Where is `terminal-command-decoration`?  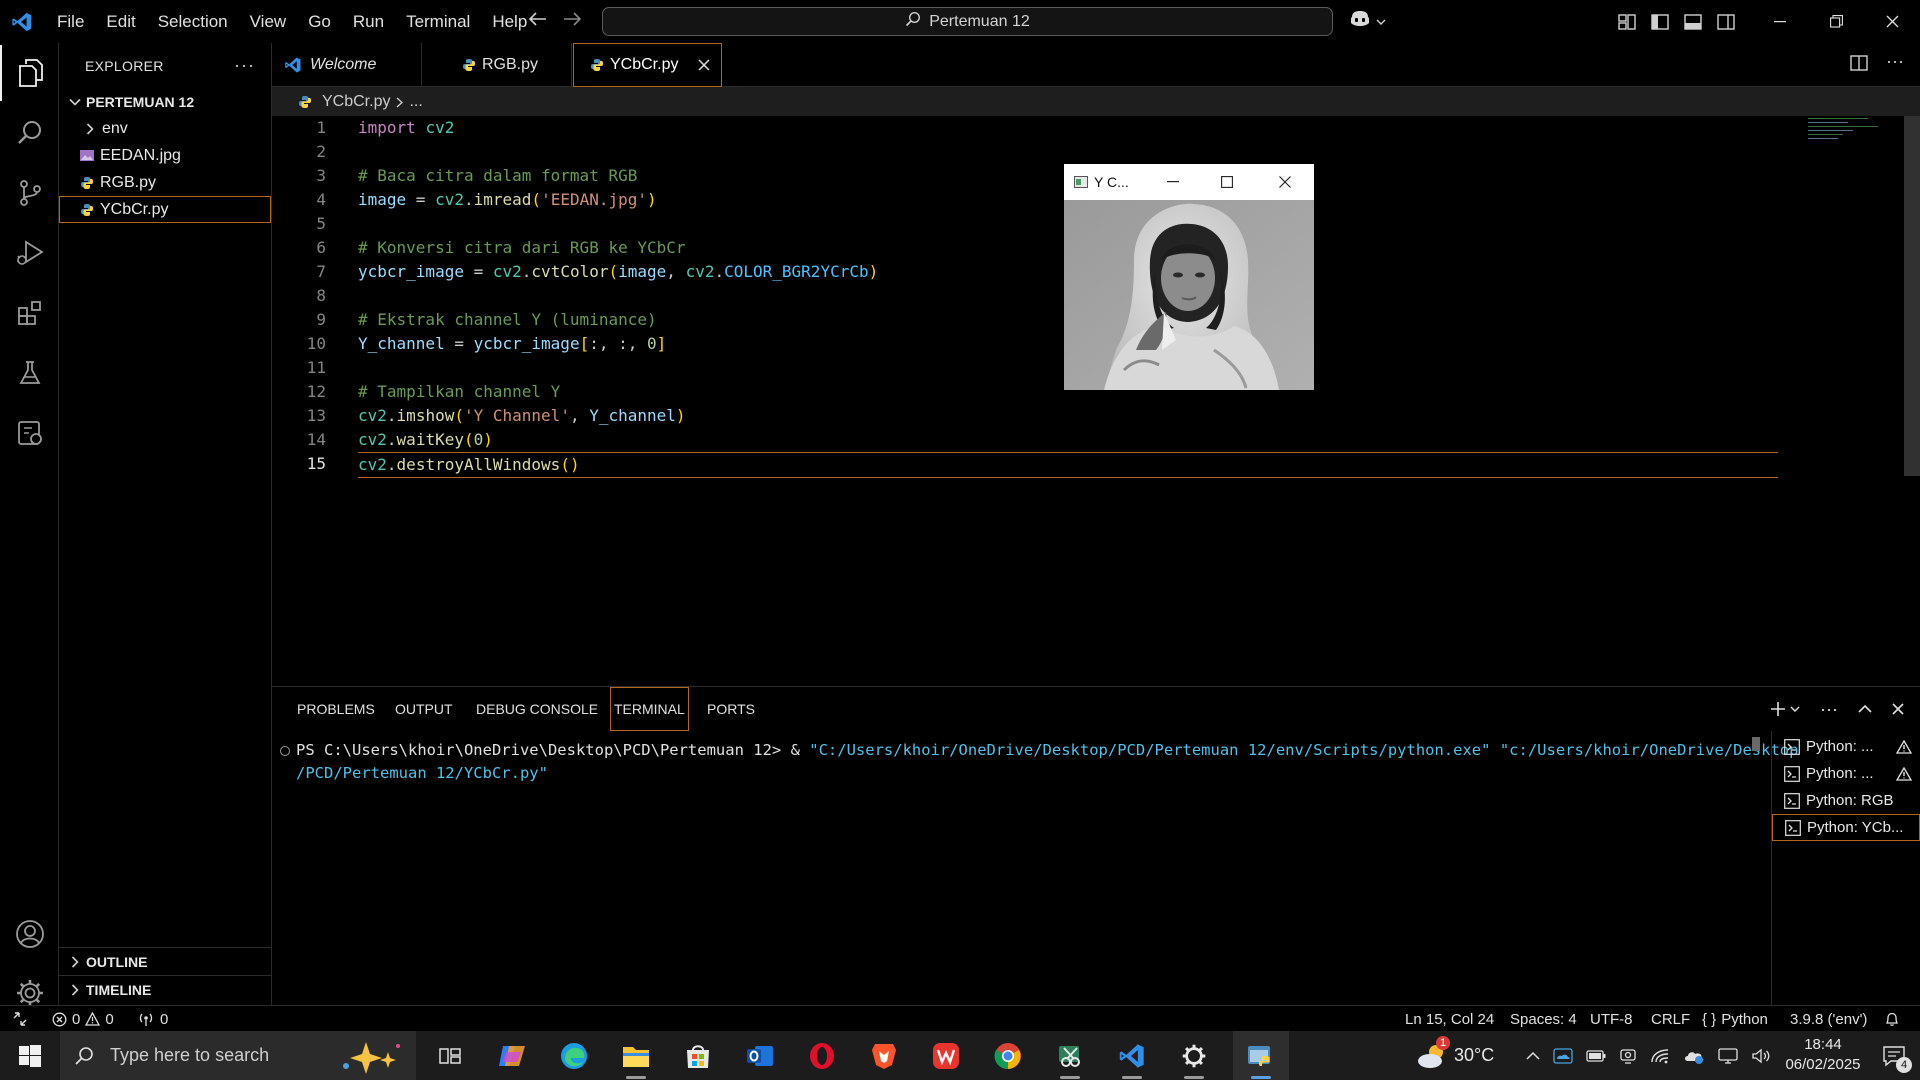 terminal-command-decoration is located at coordinates (285, 751).